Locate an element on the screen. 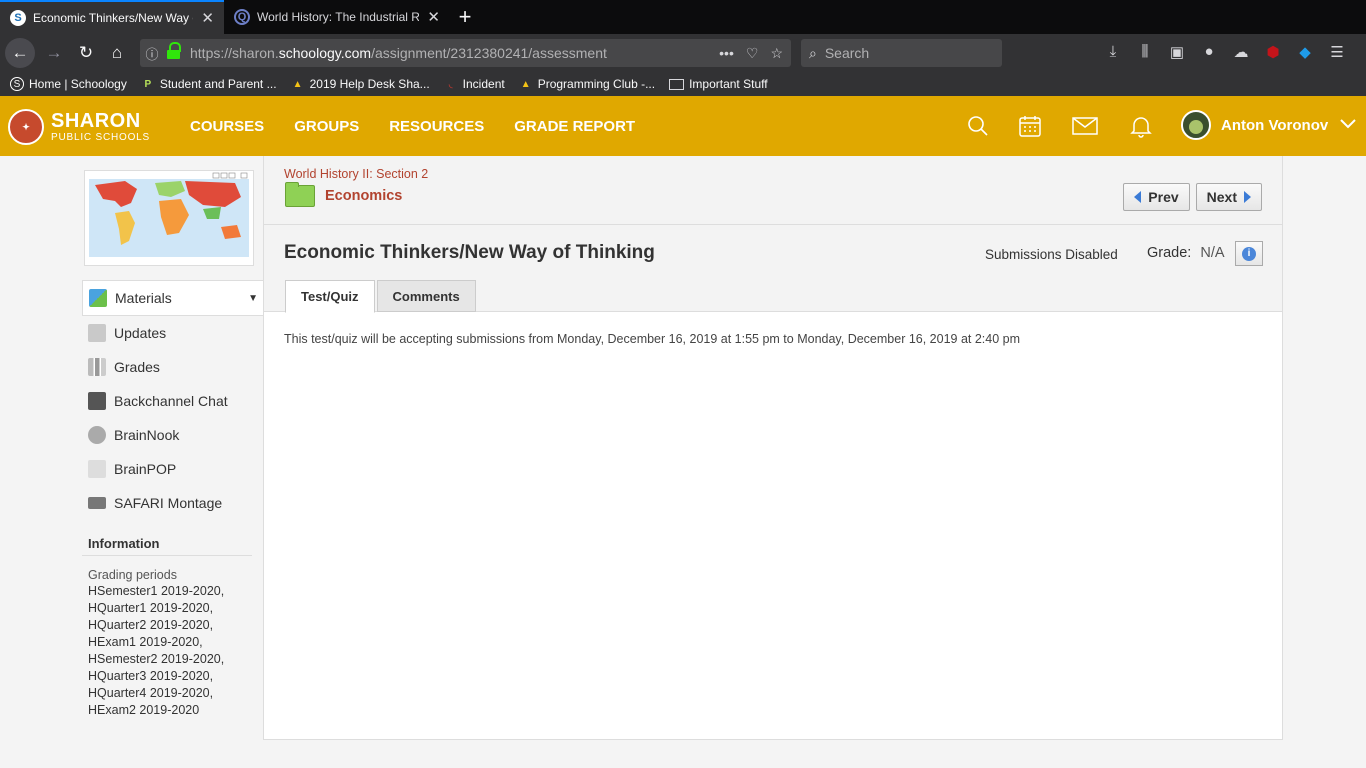 The width and height of the screenshot is (1366, 768). menu-hamburger-icon: ☰ is located at coordinates (1337, 52).